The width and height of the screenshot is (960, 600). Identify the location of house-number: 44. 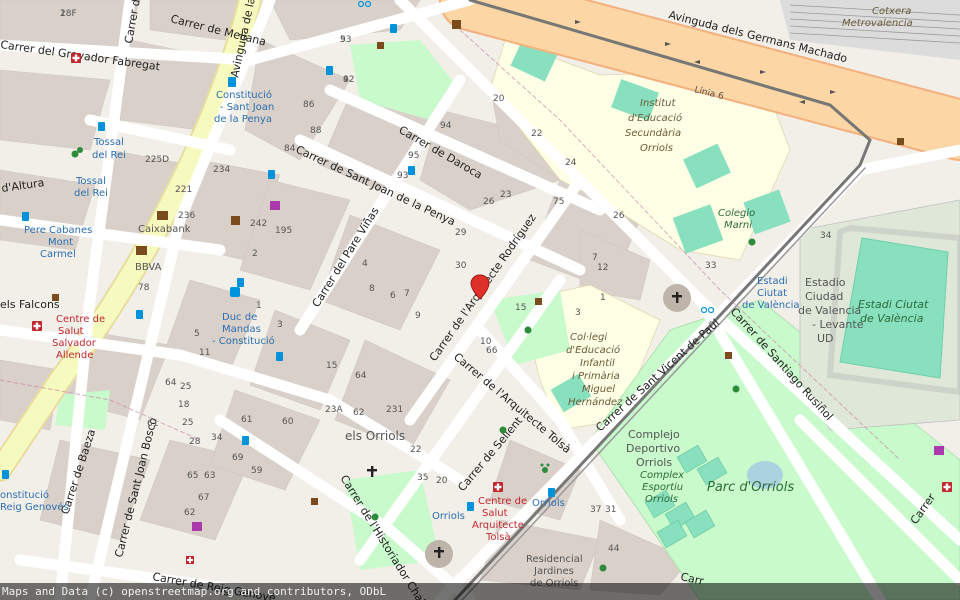
(614, 549).